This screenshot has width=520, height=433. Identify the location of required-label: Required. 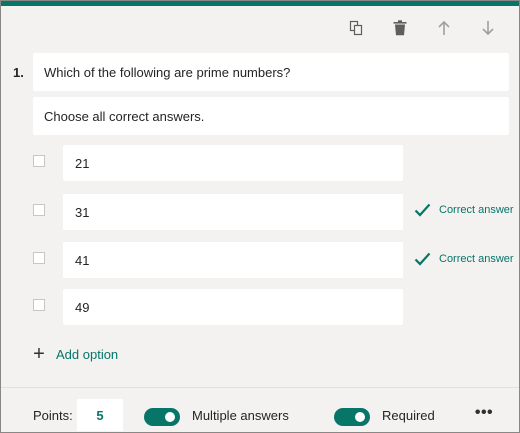
(408, 415).